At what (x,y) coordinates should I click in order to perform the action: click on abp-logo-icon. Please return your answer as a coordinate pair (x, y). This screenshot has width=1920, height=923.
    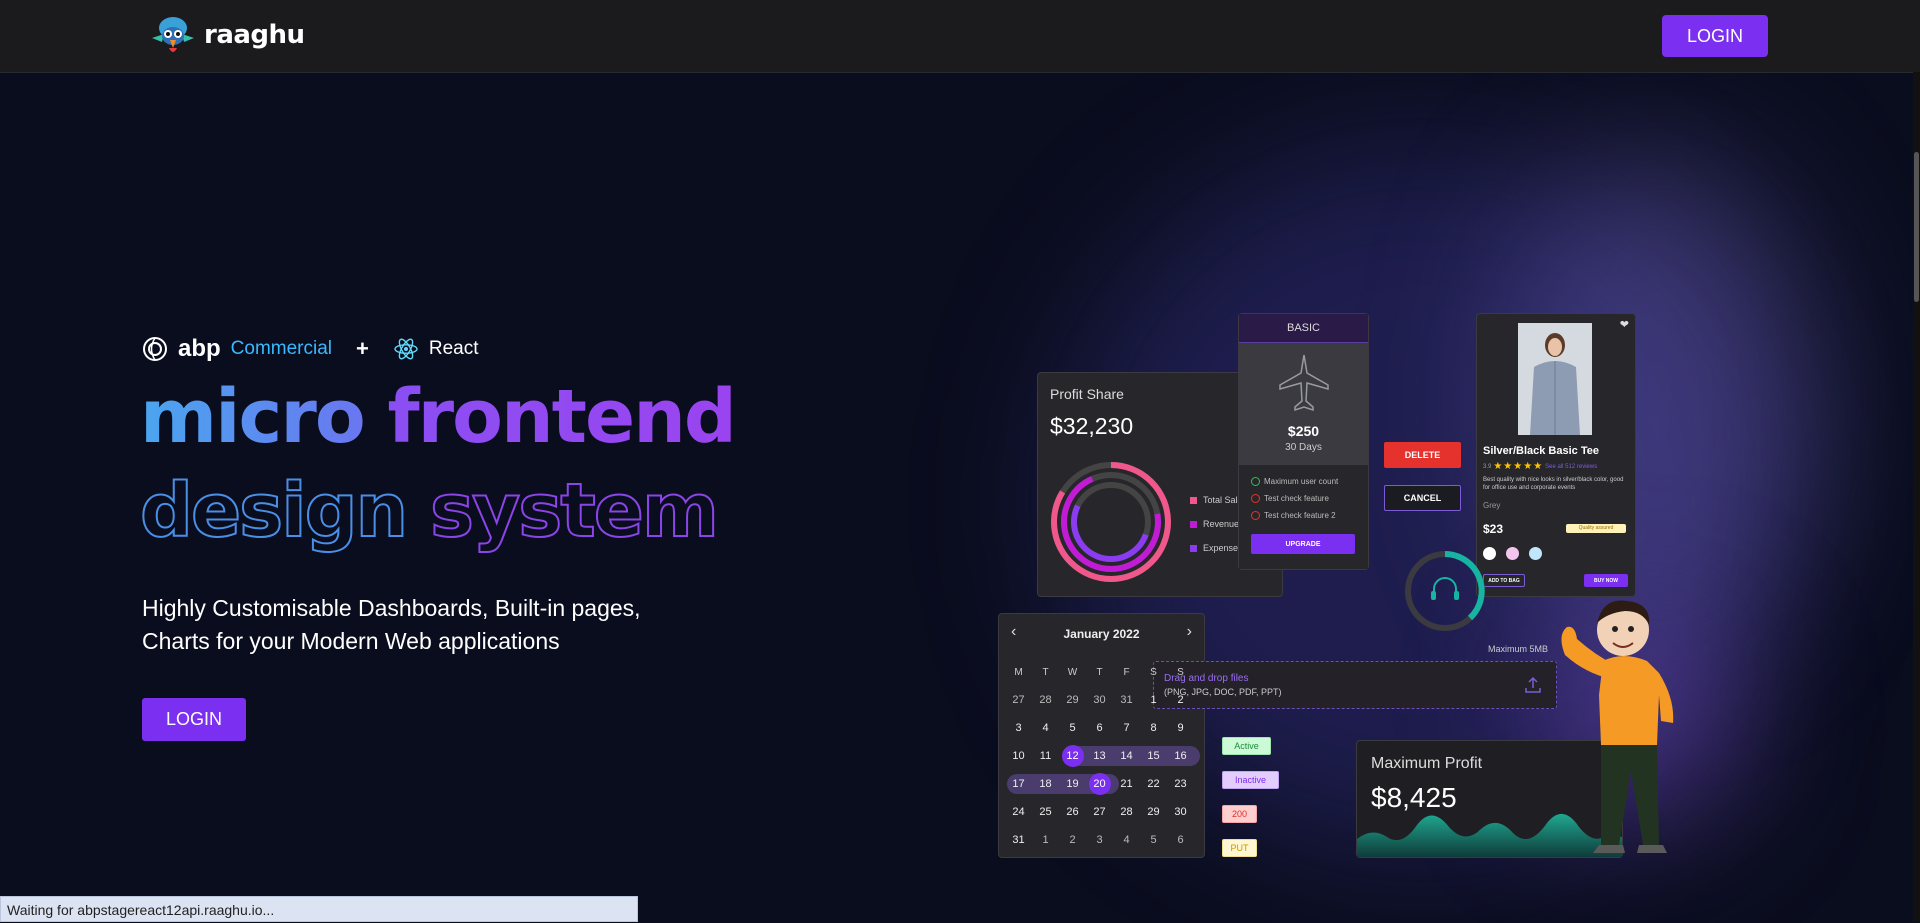
    Looking at the image, I should click on (155, 349).